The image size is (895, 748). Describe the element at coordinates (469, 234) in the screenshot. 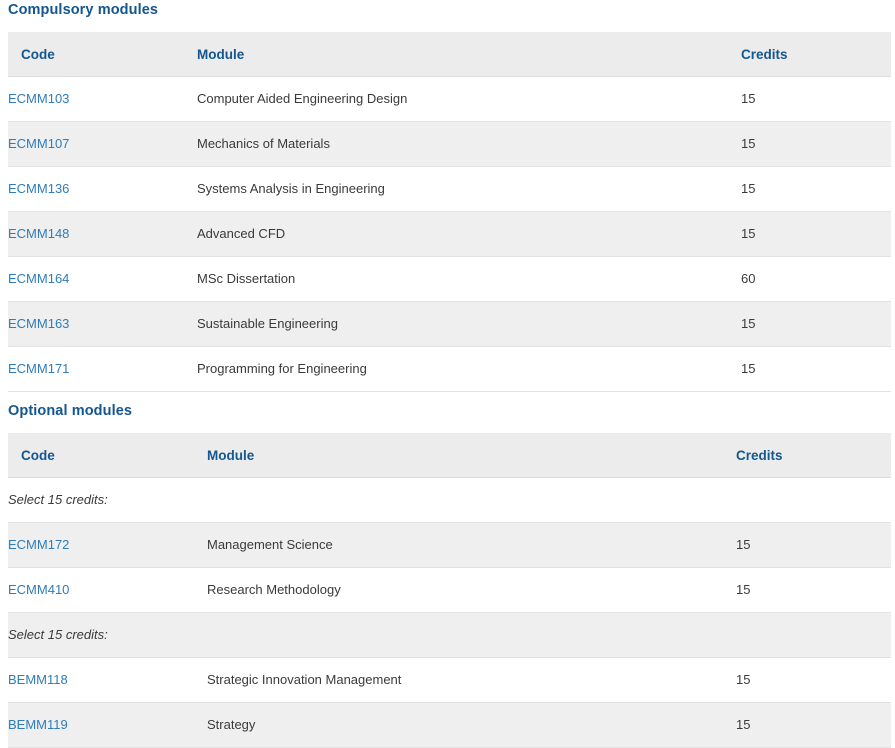

I see `module-title-cell: Advanced CFD` at that location.